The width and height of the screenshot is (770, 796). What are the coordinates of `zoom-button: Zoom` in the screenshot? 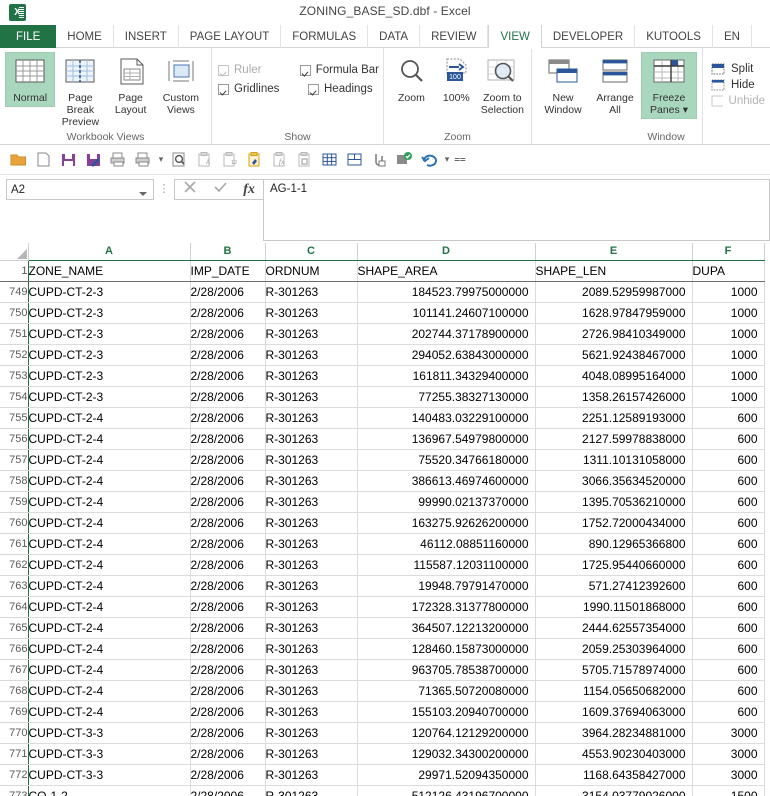 It's located at (411, 79).